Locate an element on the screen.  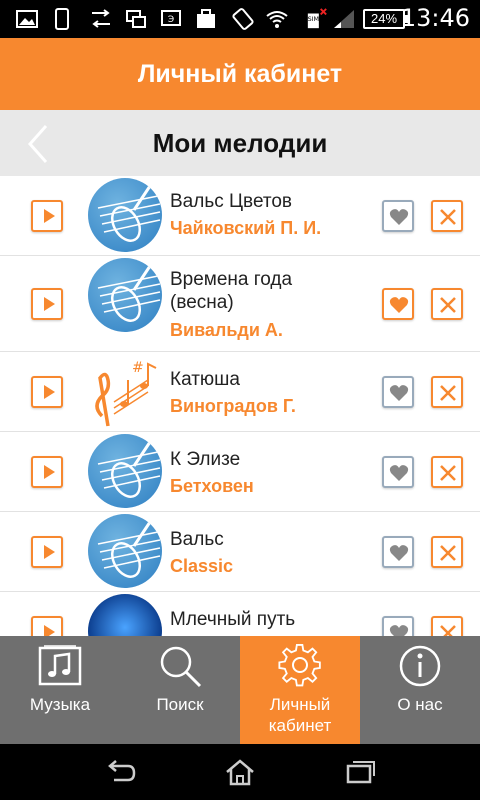
transfer-icon is located at coordinates (101, 18).